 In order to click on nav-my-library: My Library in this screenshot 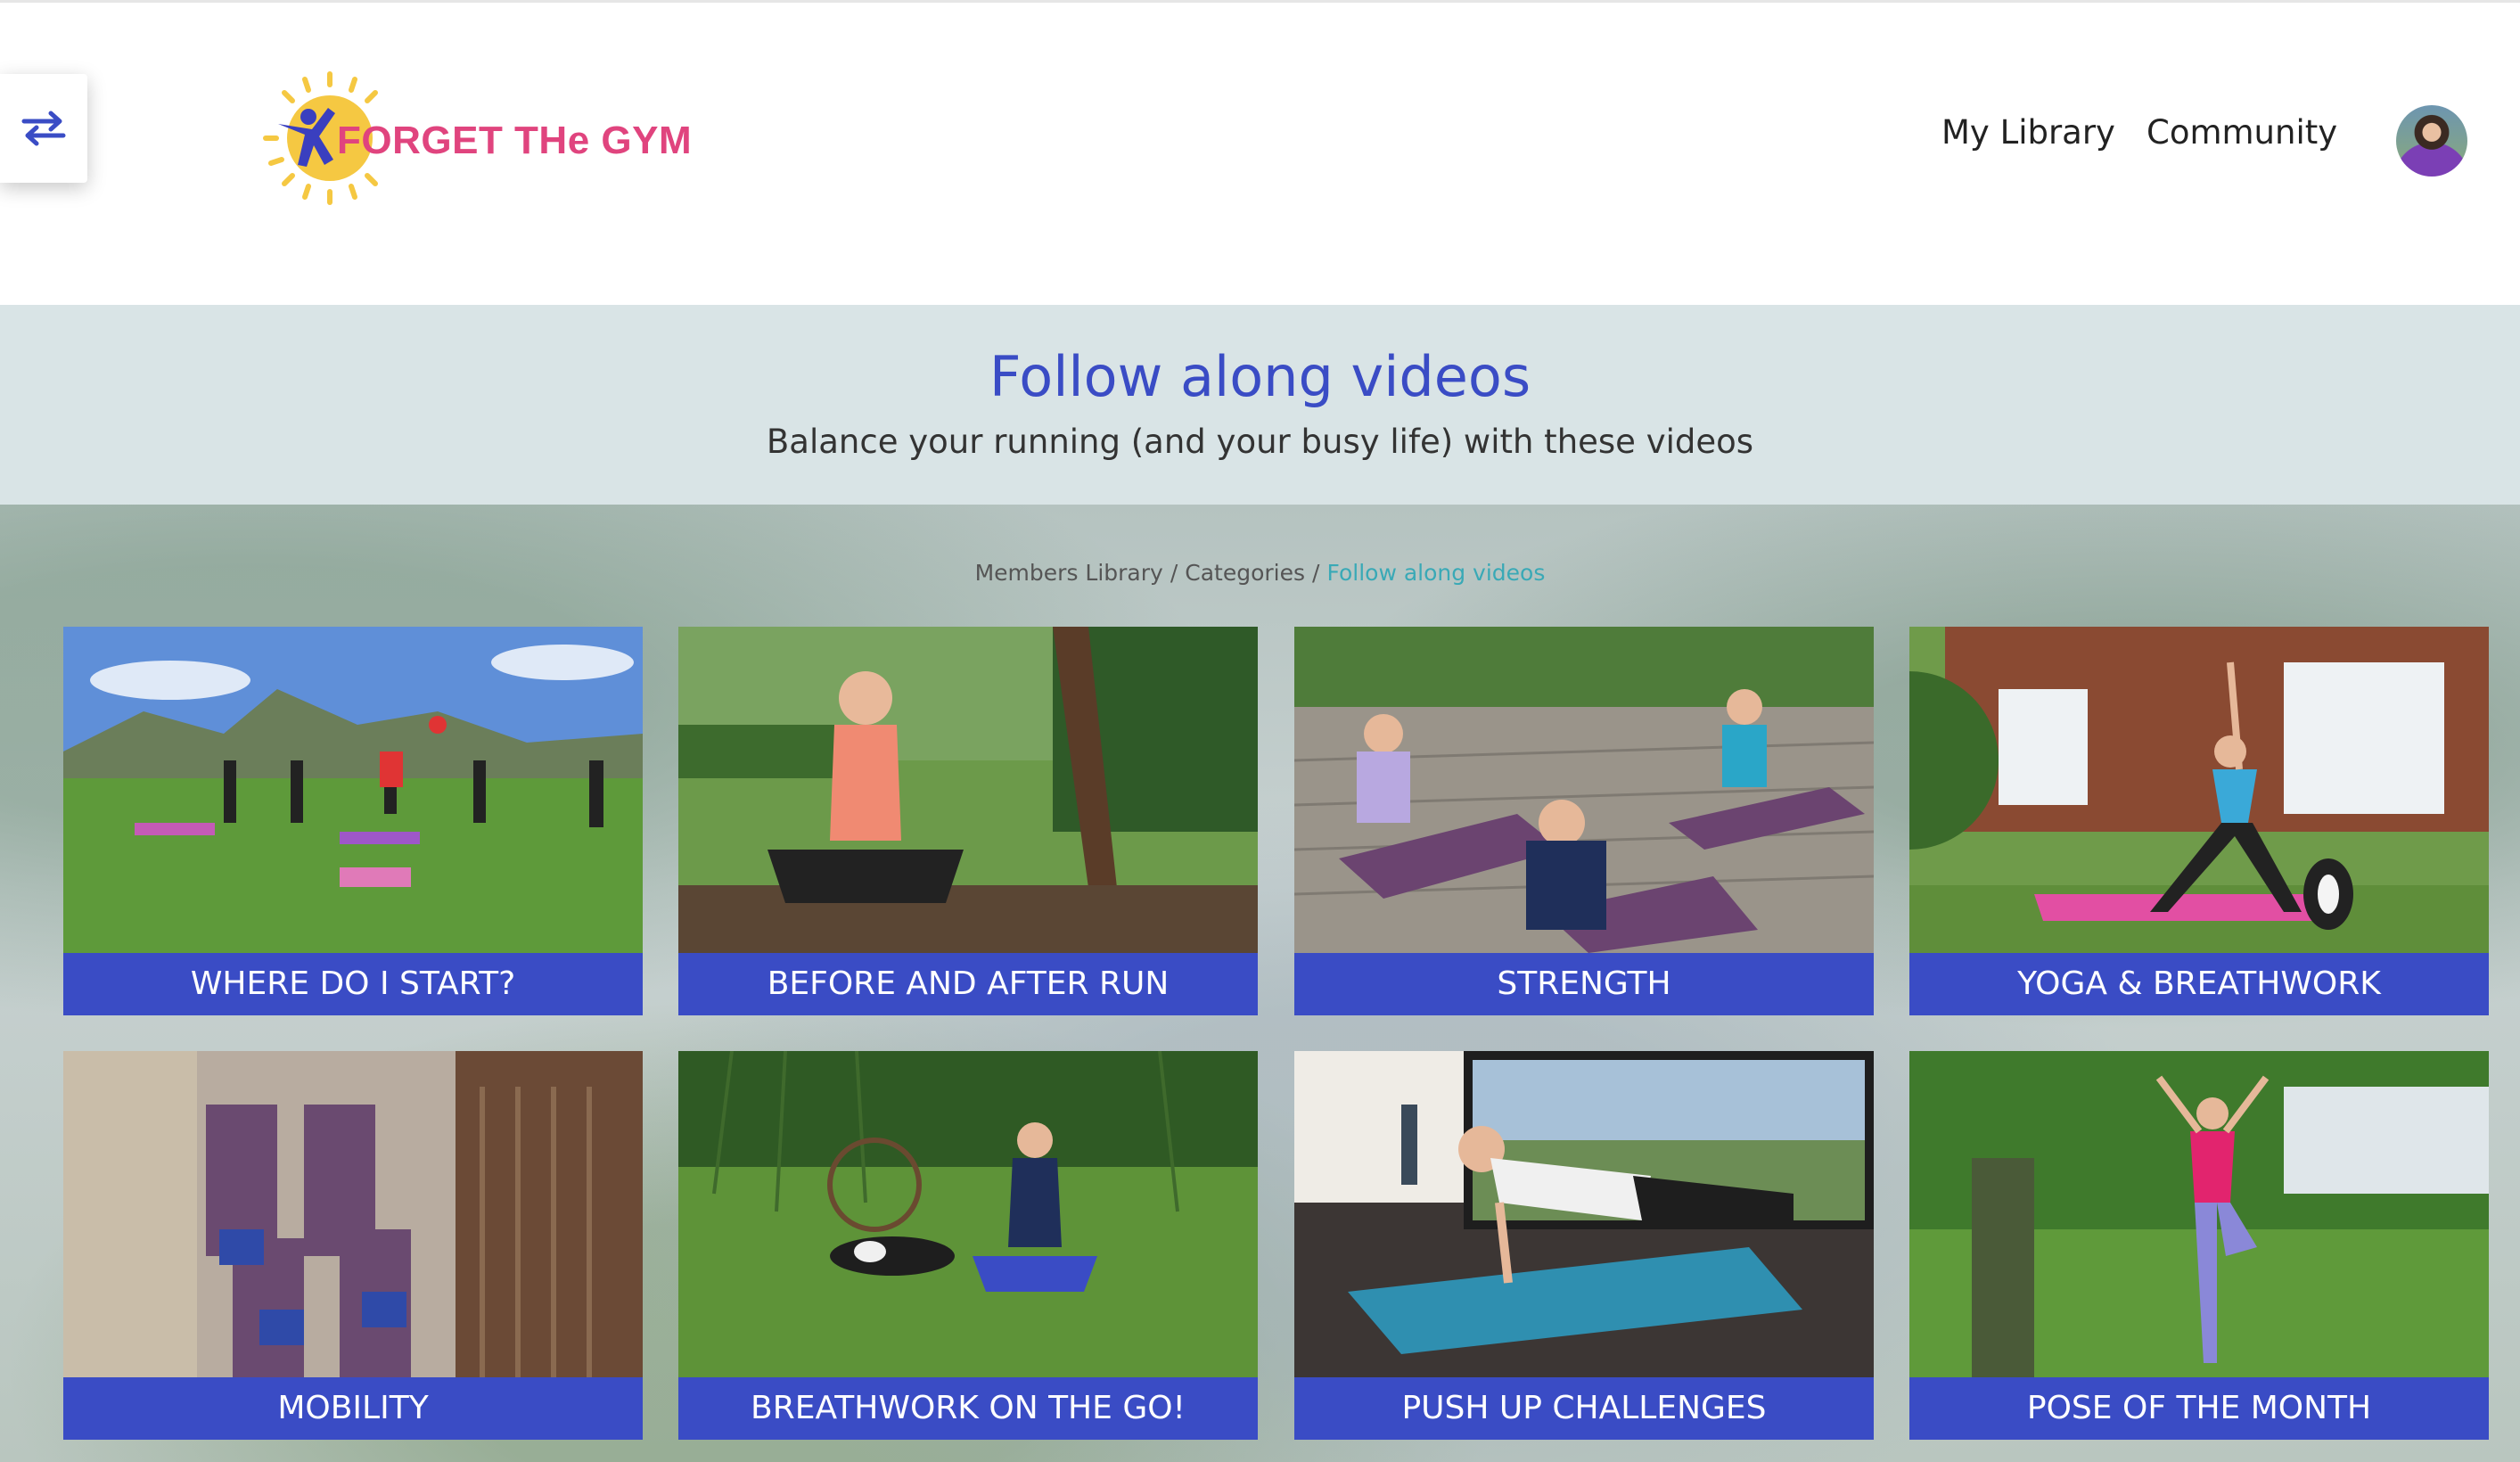, I will do `click(2028, 132)`.